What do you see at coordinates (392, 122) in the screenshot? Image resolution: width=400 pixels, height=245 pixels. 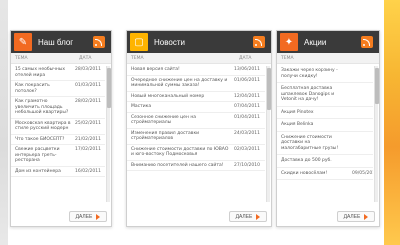 I see `right-background` at bounding box center [392, 122].